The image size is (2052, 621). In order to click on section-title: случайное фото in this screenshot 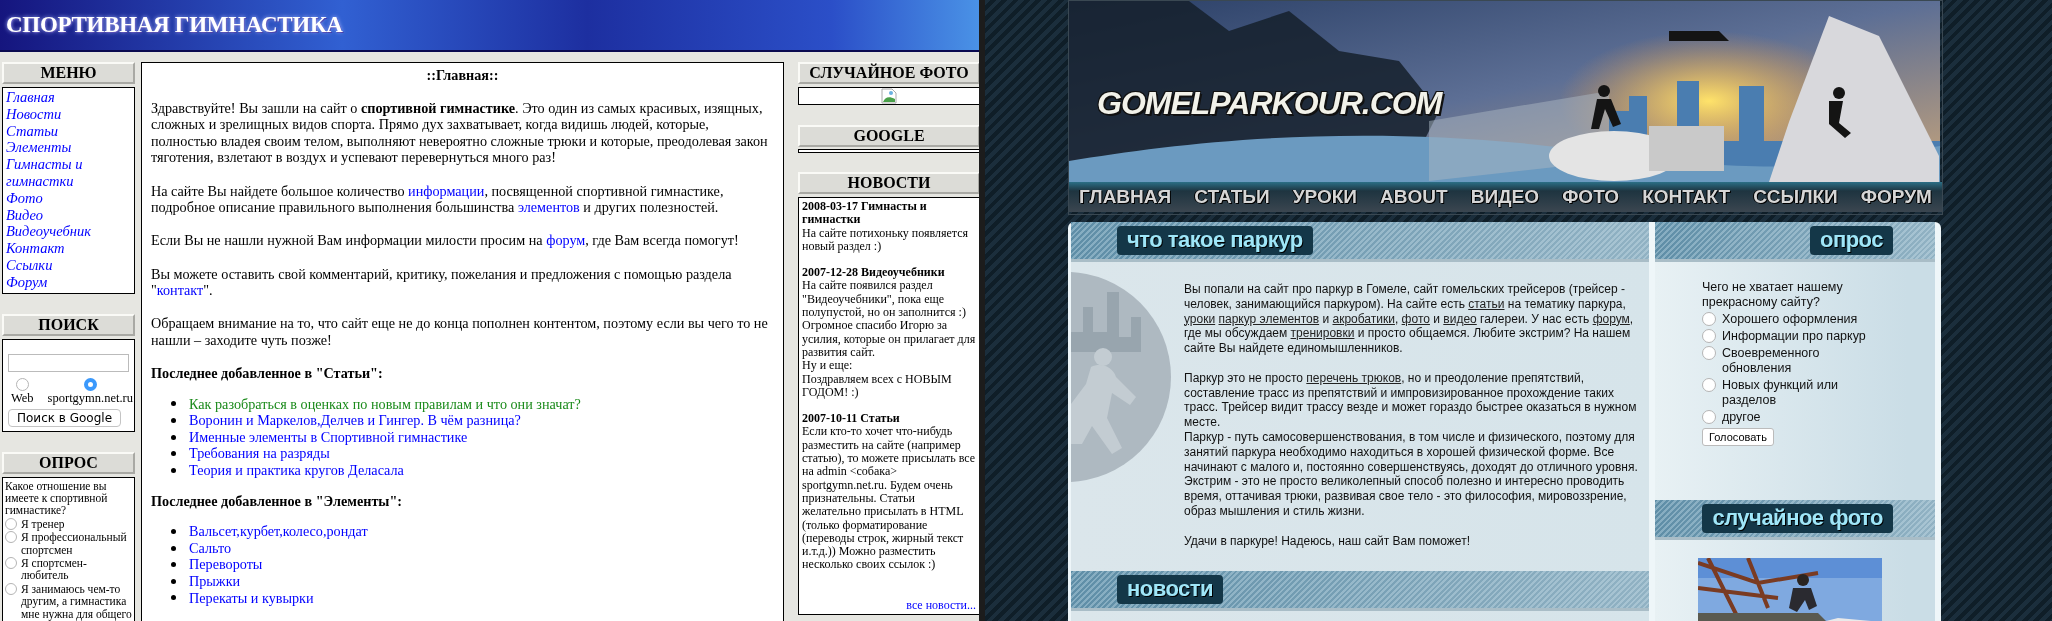, I will do `click(1797, 518)`.